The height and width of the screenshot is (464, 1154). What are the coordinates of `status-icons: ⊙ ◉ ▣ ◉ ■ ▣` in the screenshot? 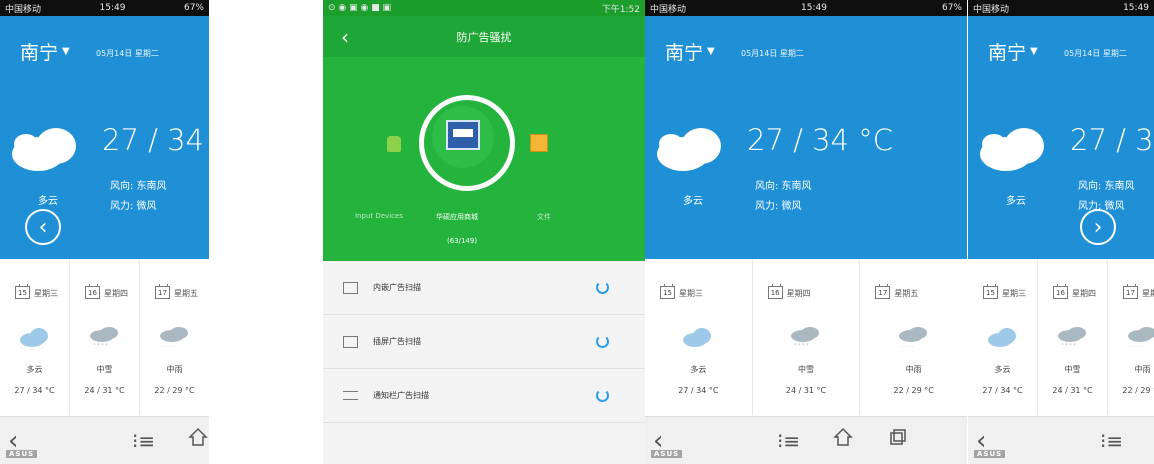 It's located at (360, 8).